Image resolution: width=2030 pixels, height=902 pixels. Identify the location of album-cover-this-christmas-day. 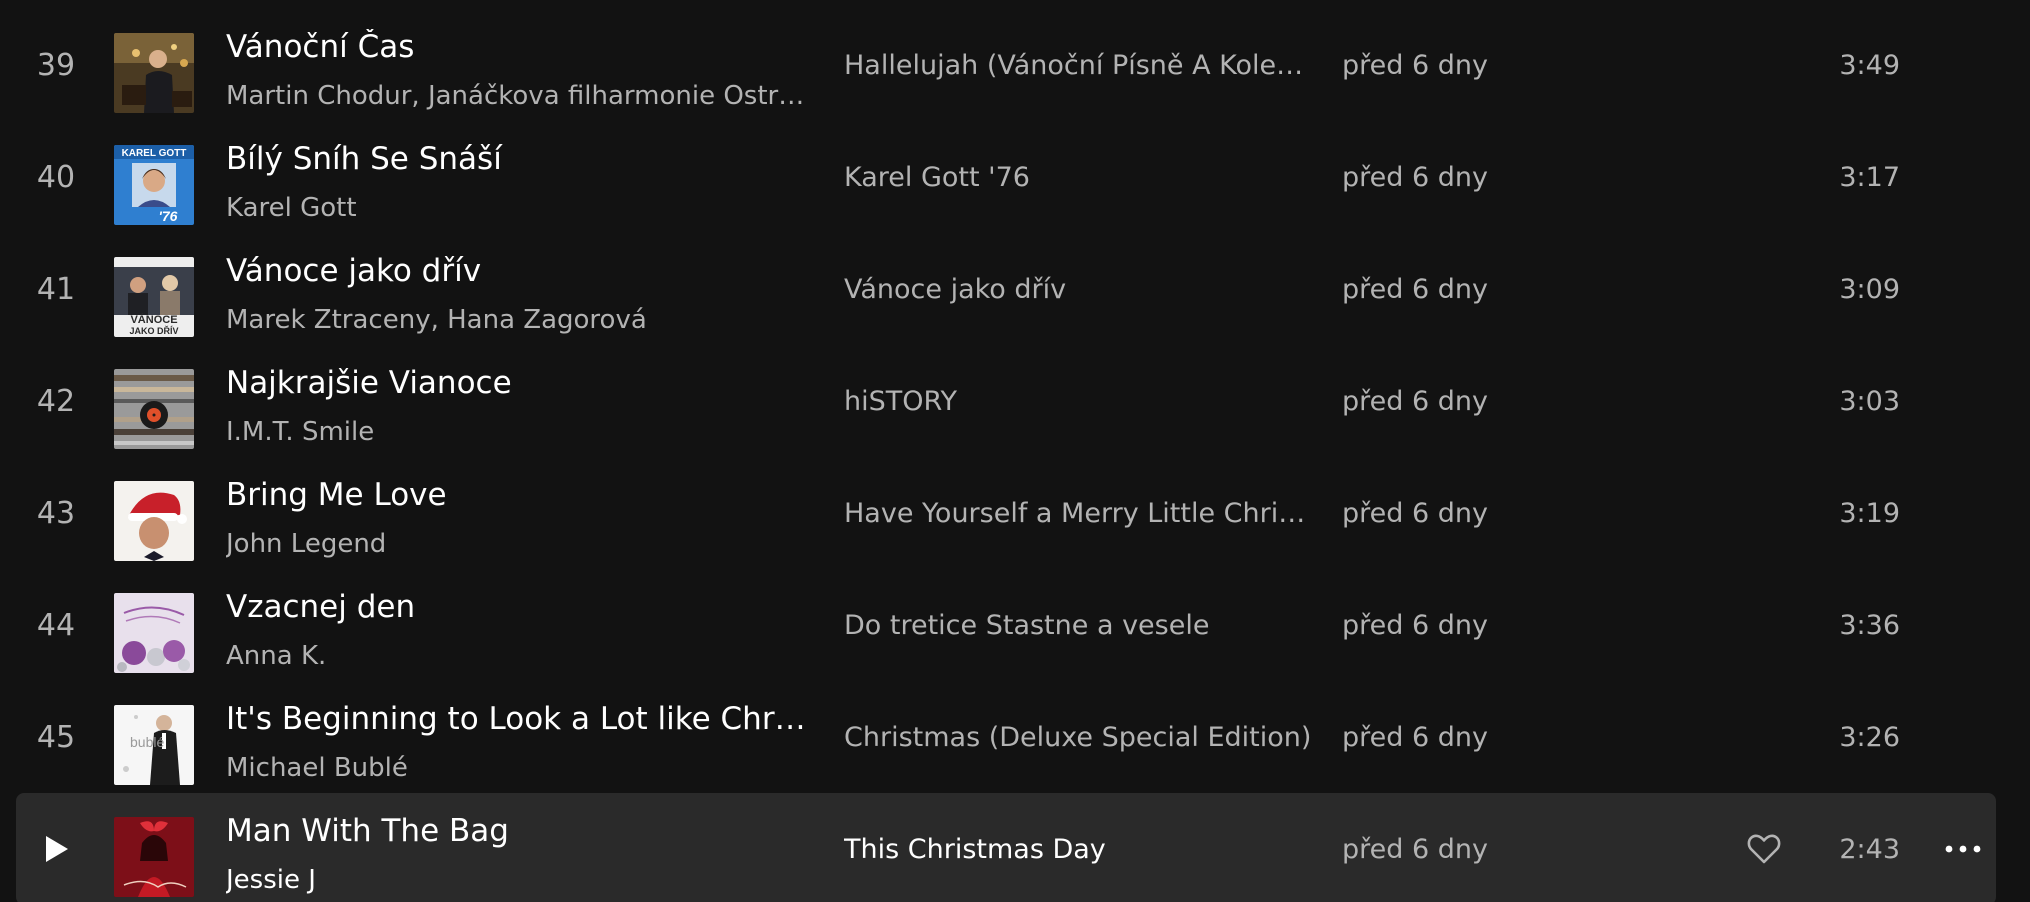
(154, 857).